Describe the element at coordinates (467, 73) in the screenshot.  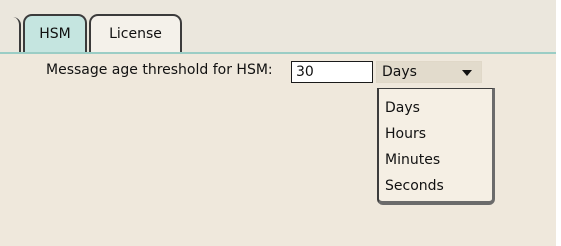
I see `chevron-down-icon` at that location.